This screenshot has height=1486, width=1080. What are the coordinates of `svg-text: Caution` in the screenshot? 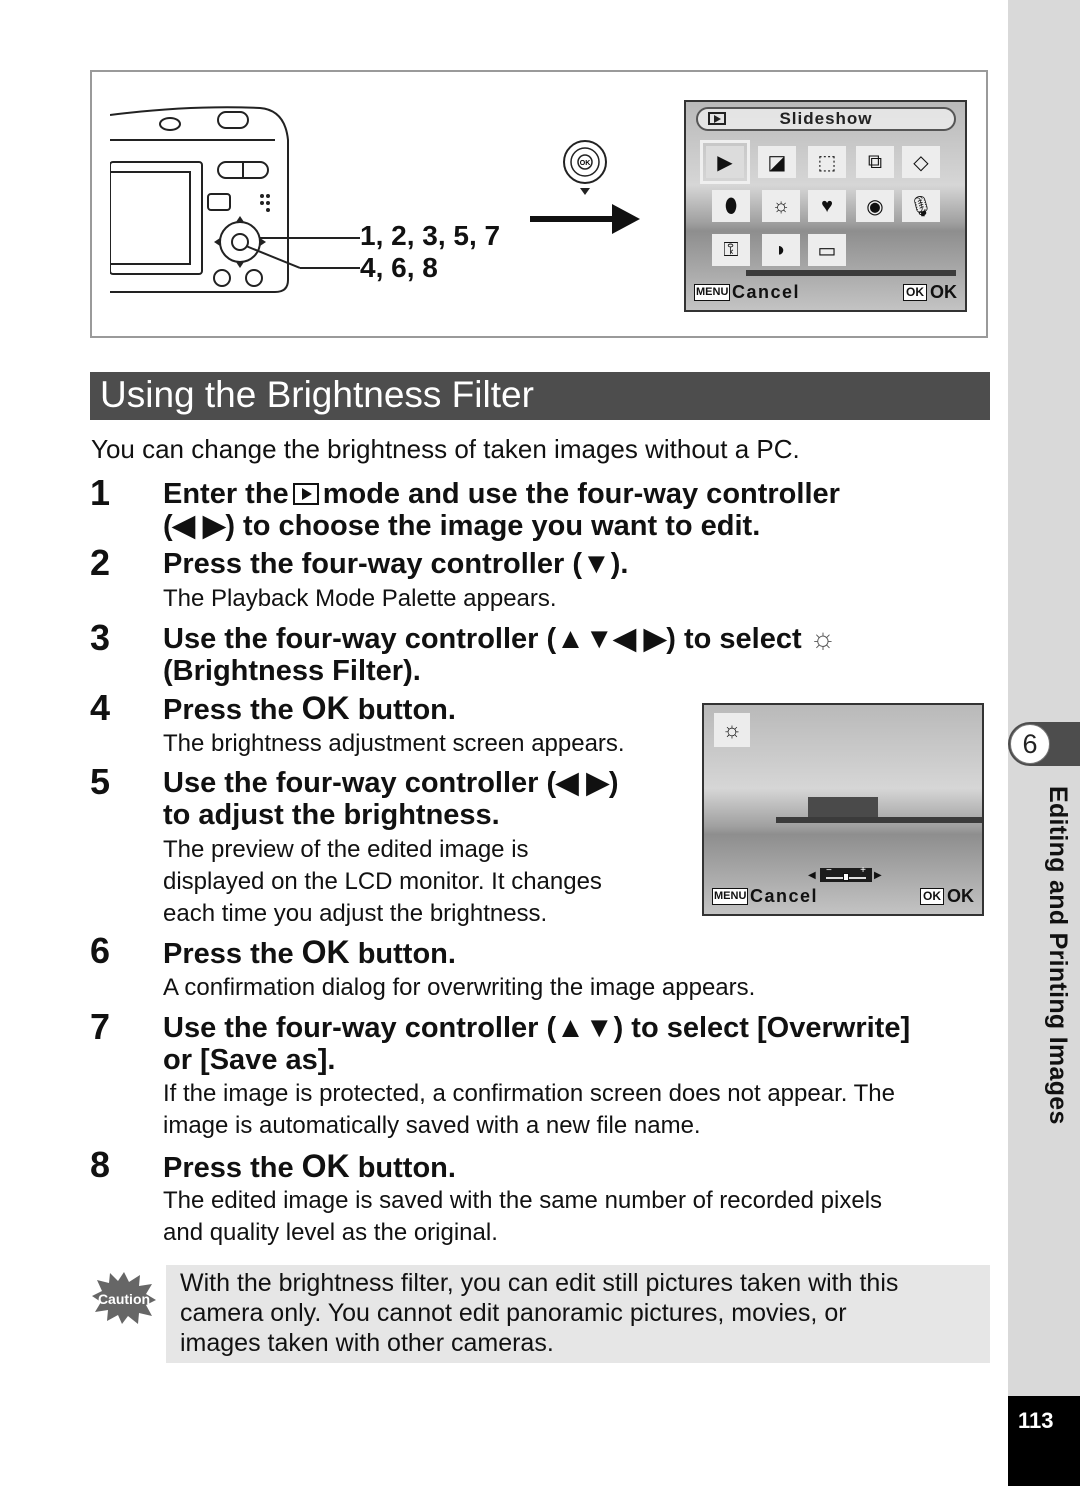 It's located at (124, 1299).